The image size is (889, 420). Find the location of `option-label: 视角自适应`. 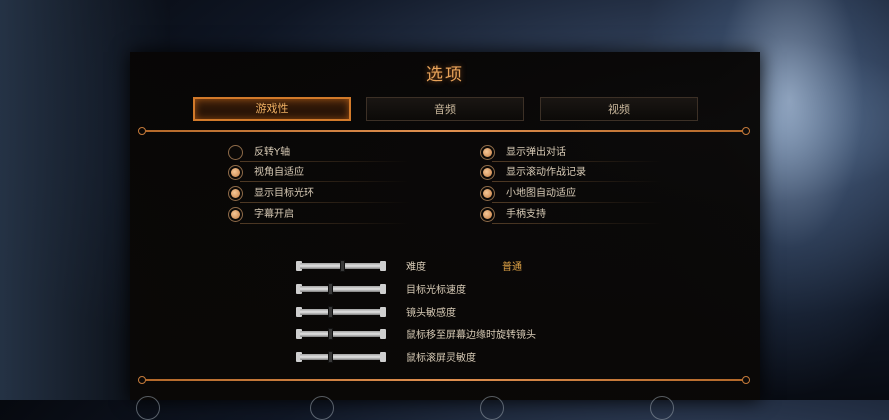

option-label: 视角自适应 is located at coordinates (279, 172).